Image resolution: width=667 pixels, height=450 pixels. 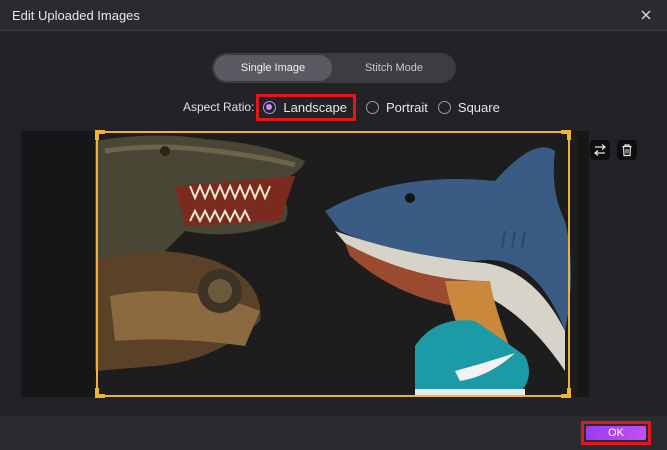 What do you see at coordinates (394, 68) in the screenshot?
I see `stitch-mode-tab: Stitch Mode` at bounding box center [394, 68].